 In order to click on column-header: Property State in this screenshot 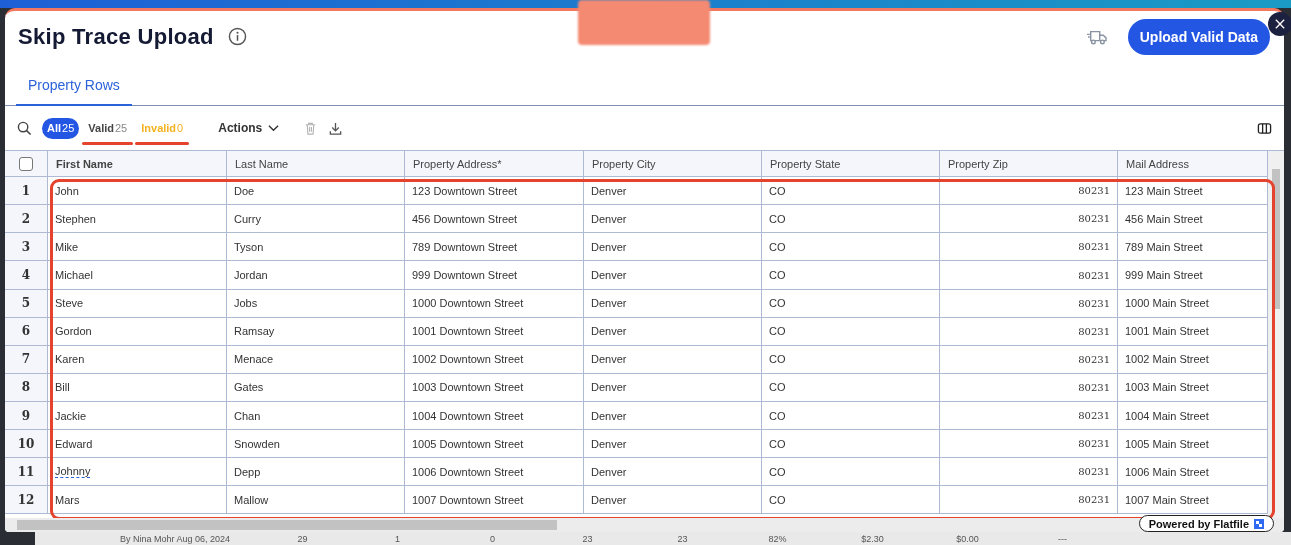, I will do `click(851, 164)`.